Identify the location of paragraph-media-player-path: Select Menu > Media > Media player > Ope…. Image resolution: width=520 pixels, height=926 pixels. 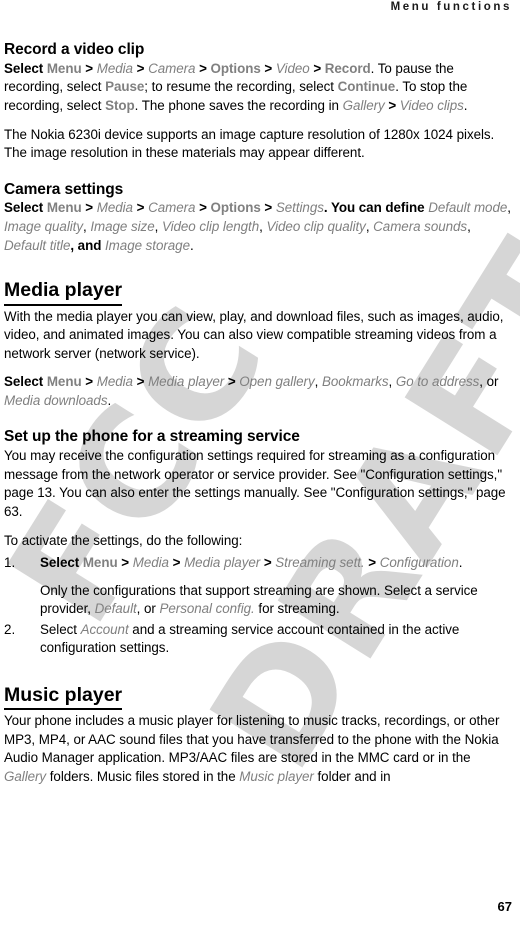
(251, 391).